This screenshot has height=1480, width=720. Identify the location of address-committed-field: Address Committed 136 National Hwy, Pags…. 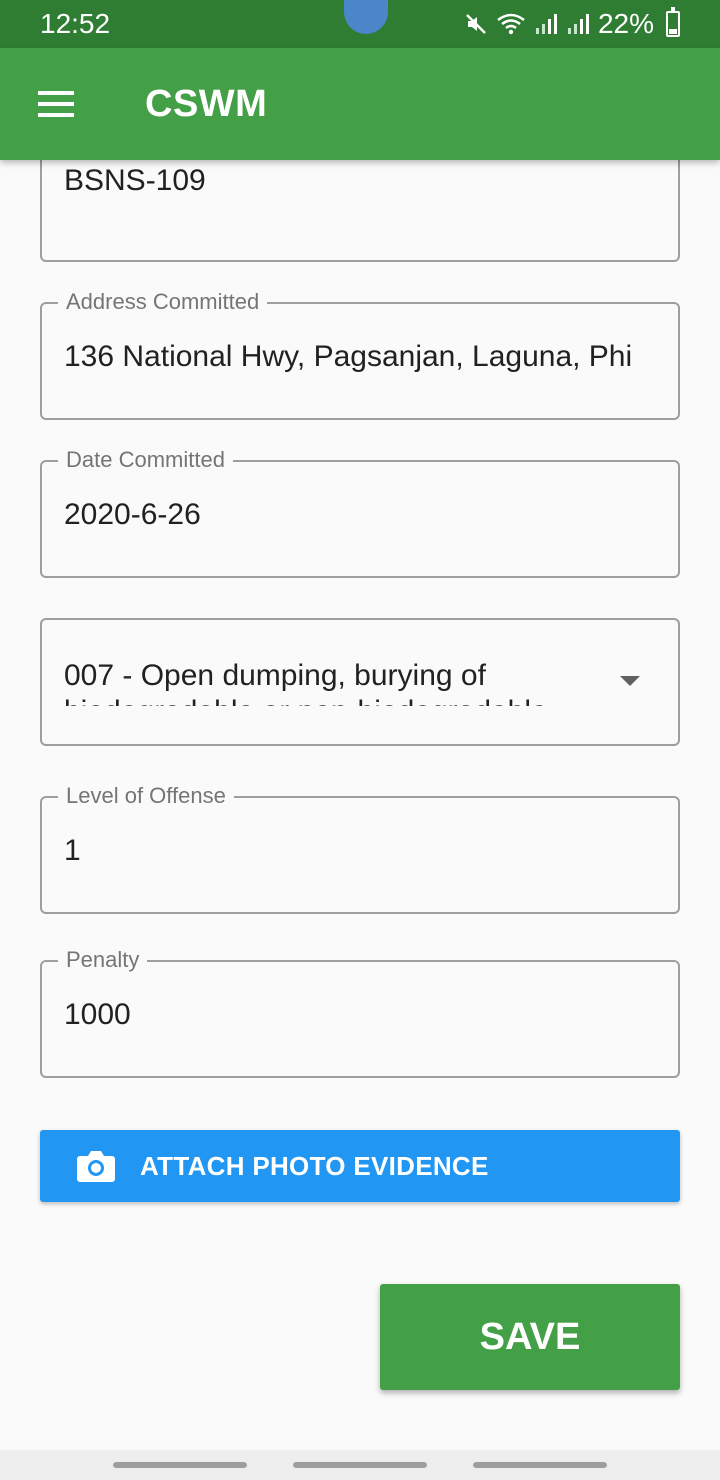
(360, 354).